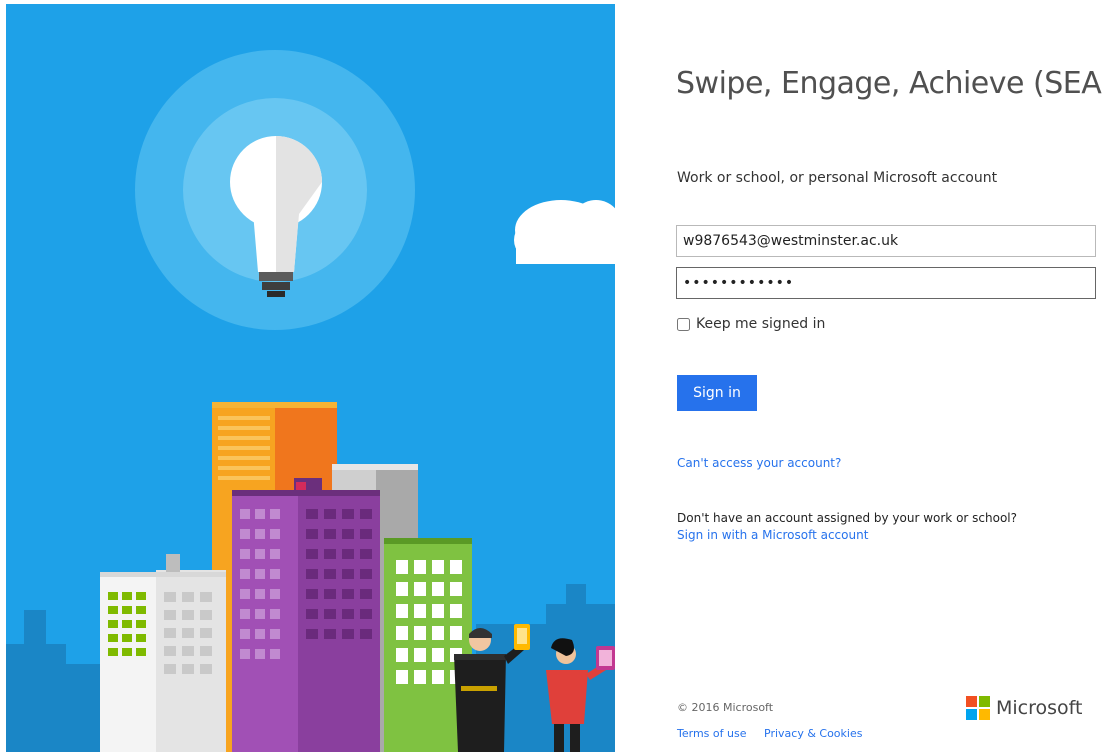  What do you see at coordinates (306, 615) in the screenshot?
I see `purple-building` at bounding box center [306, 615].